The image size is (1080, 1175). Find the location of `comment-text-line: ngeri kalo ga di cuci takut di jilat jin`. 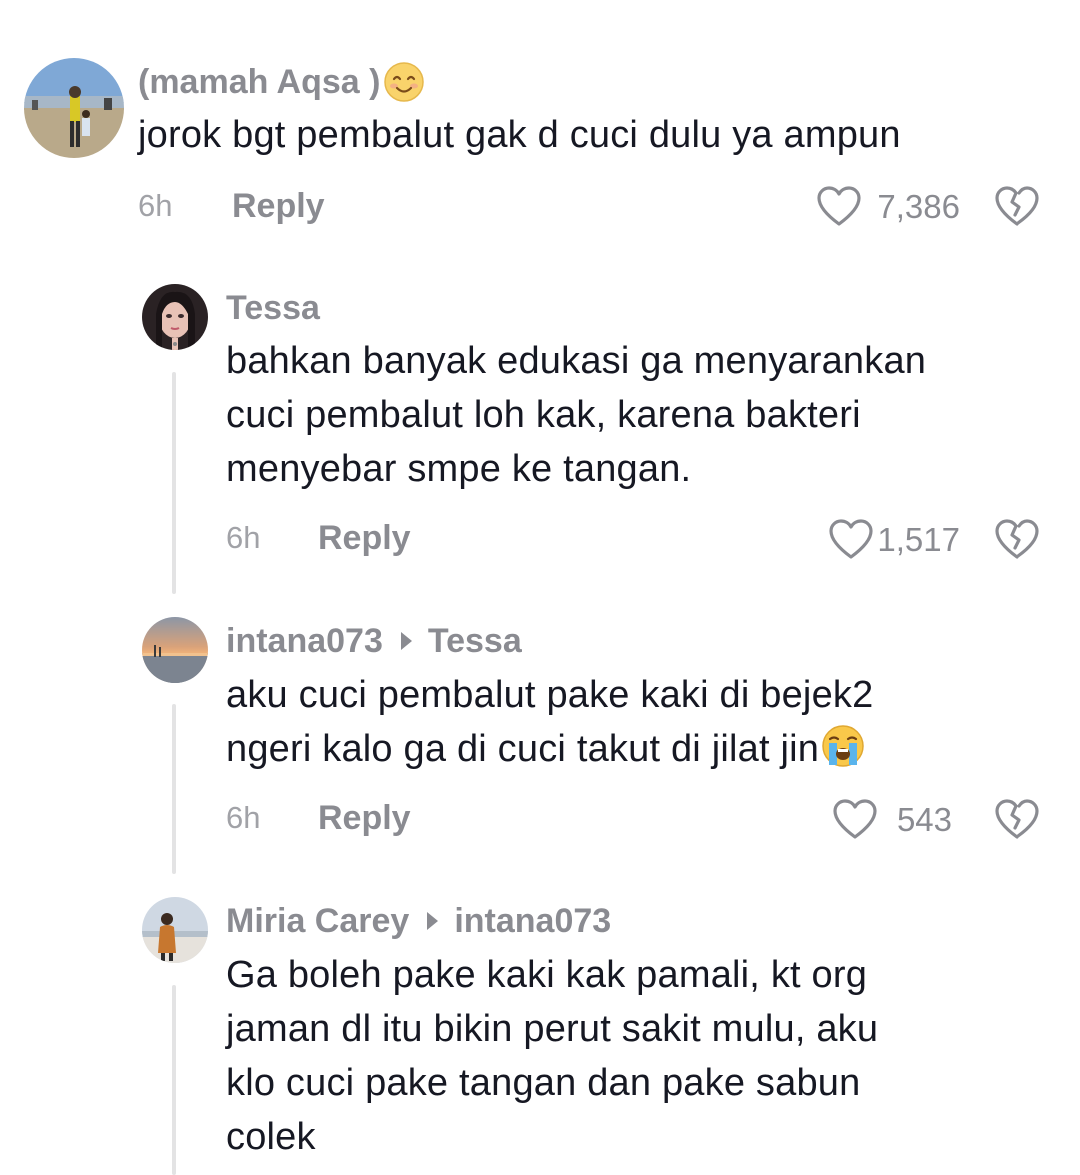

comment-text-line: ngeri kalo ga di cuci takut di jilat jin is located at coordinates (546, 749).